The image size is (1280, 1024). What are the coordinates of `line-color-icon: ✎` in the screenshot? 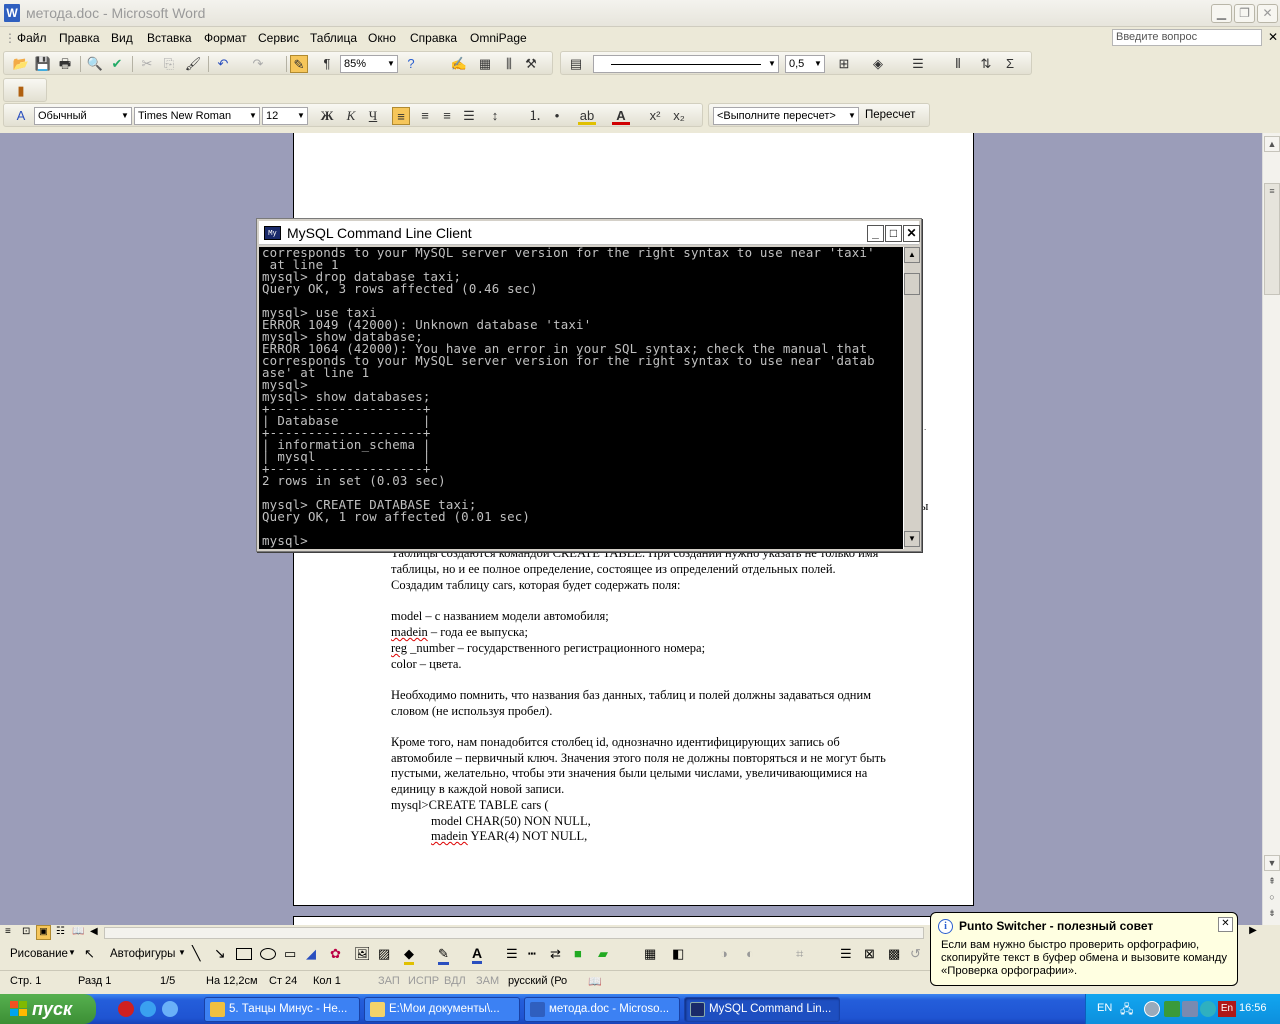 It's located at (443, 955).